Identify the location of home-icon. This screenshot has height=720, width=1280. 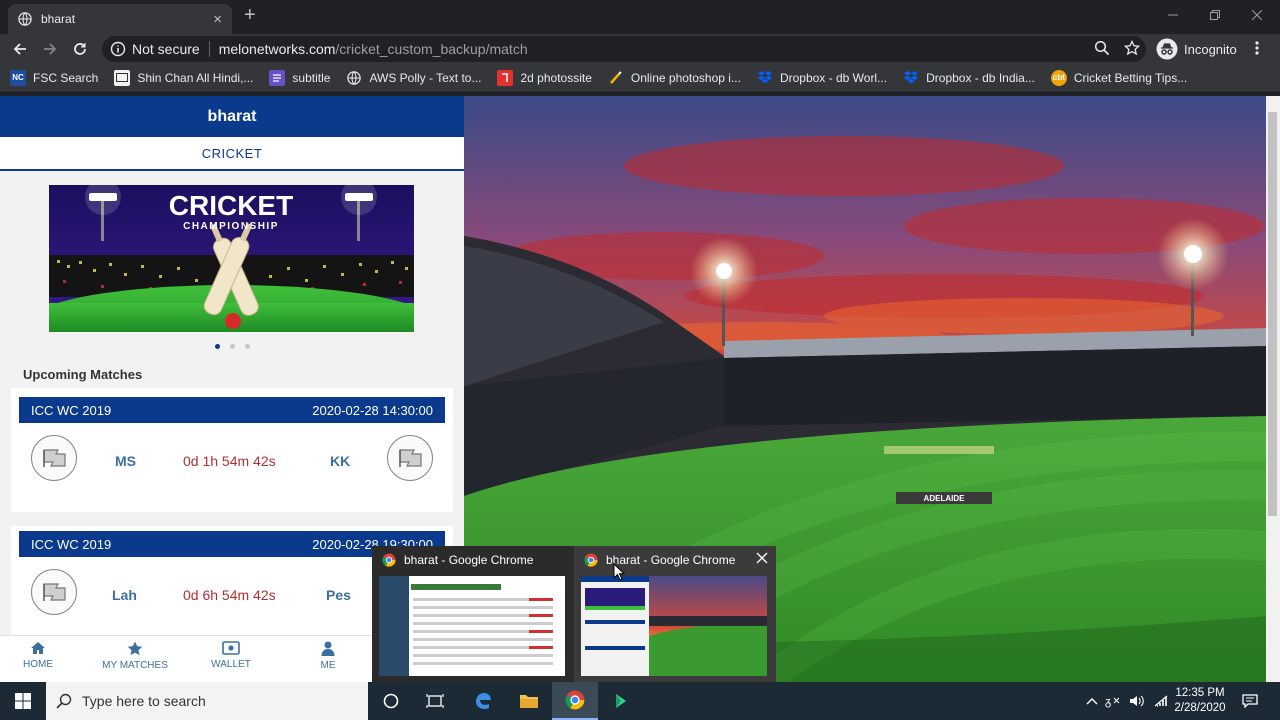
(38, 648).